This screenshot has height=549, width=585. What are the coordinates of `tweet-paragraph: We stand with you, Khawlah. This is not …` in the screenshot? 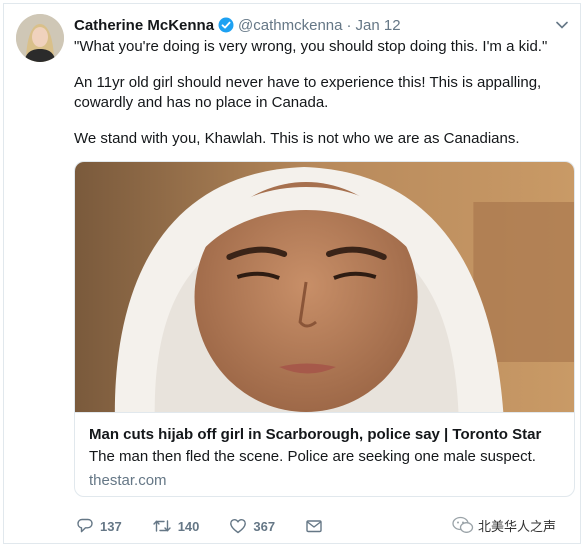 It's located at (297, 138).